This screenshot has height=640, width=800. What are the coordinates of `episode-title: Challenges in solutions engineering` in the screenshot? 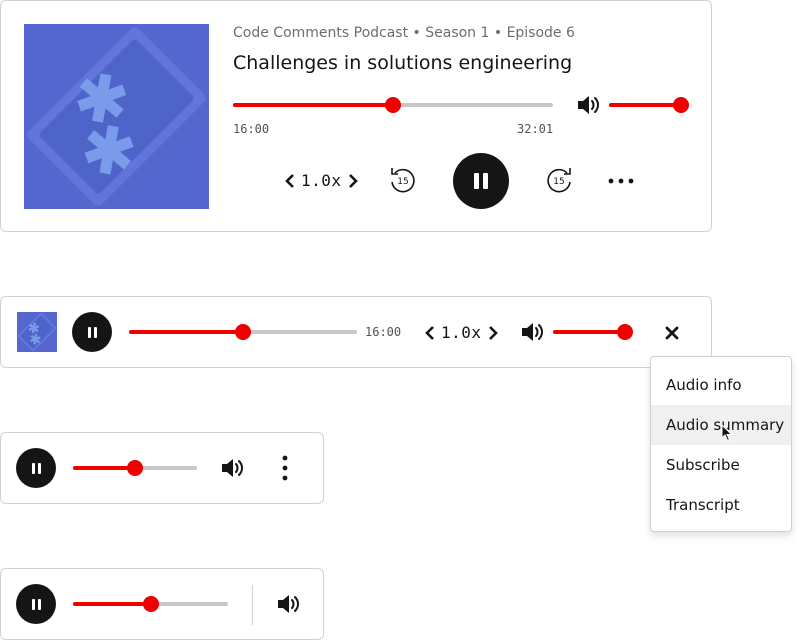 It's located at (403, 63).